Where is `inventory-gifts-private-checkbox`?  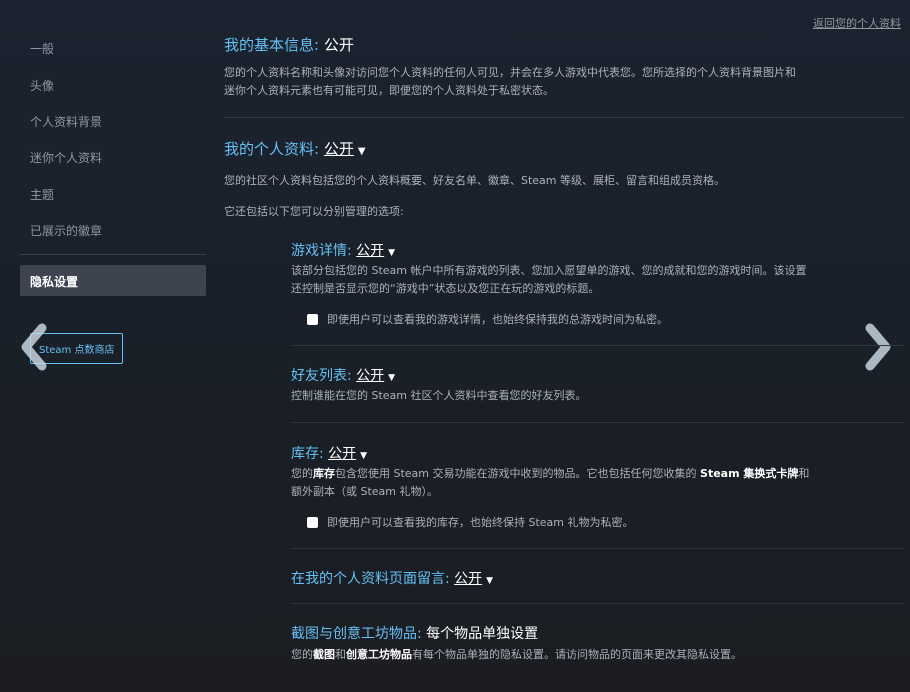
inventory-gifts-private-checkbox is located at coordinates (312, 522).